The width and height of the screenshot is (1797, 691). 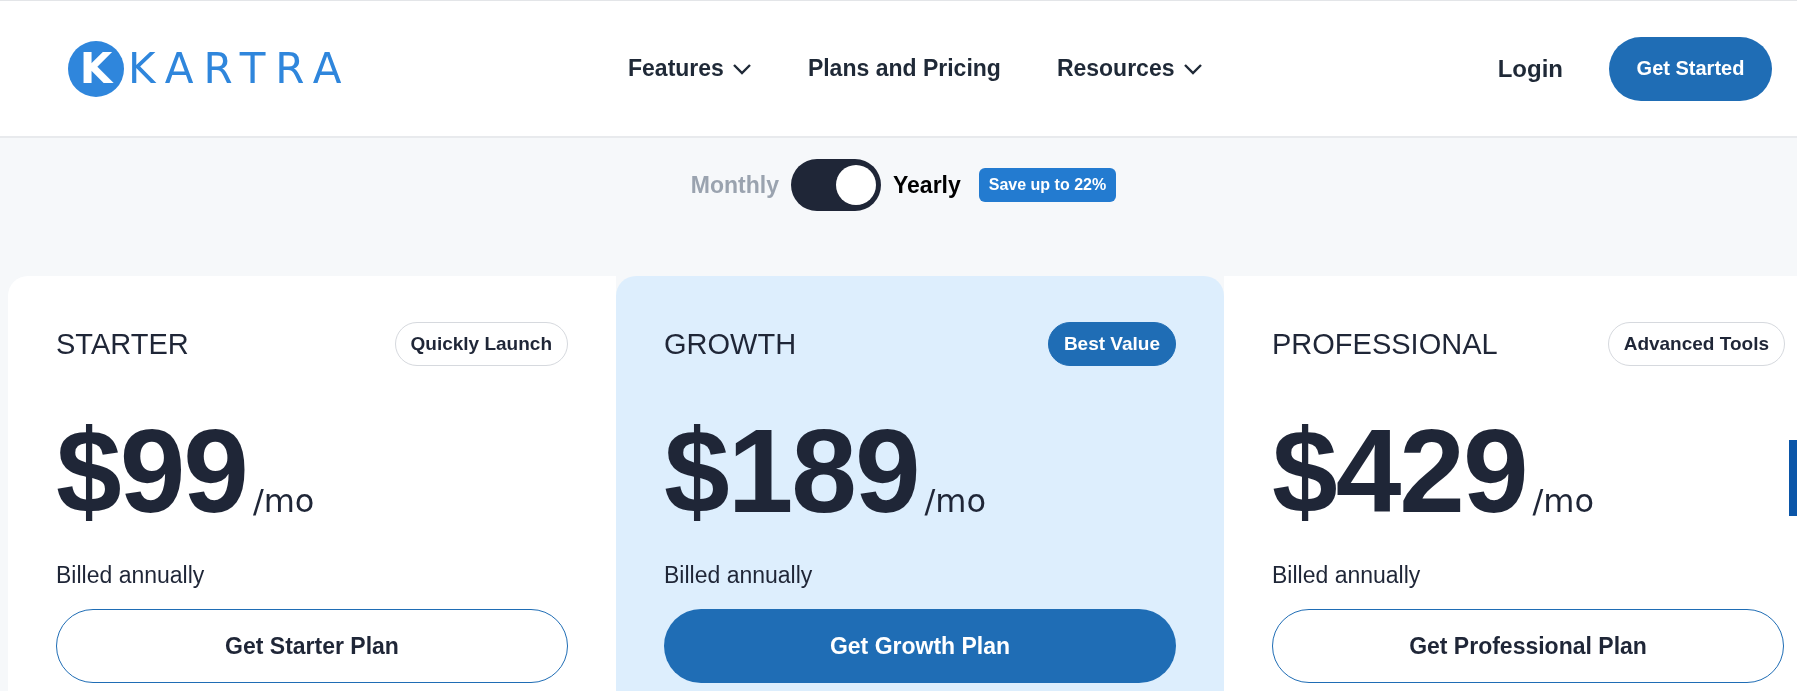 What do you see at coordinates (481, 344) in the screenshot?
I see `plan-badge: Quickly Launch` at bounding box center [481, 344].